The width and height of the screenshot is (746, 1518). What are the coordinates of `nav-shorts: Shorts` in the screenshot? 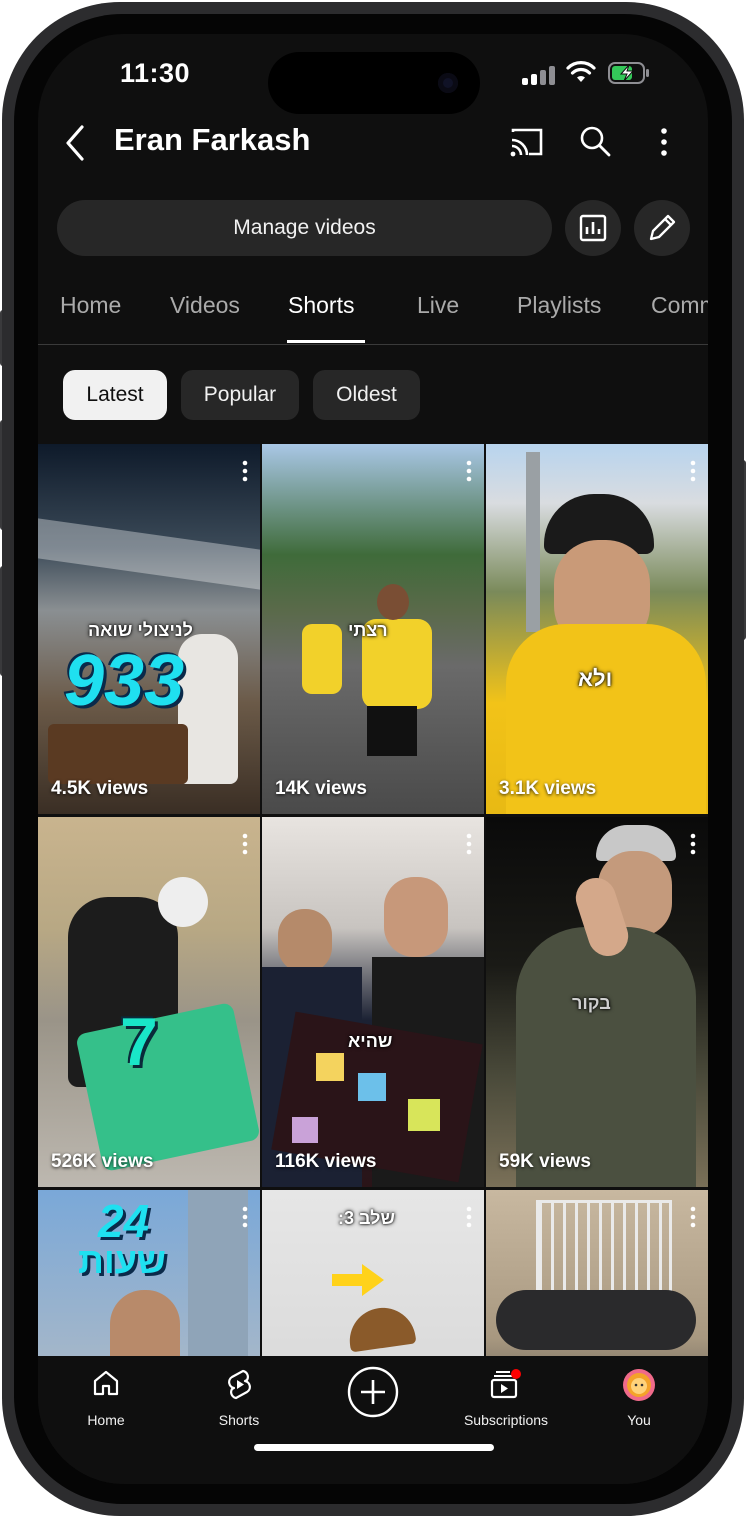 It's located at (239, 1396).